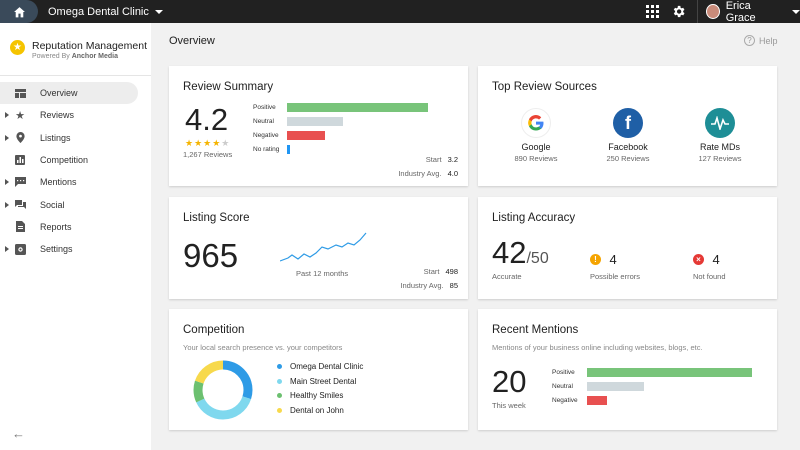 The height and width of the screenshot is (450, 800). Describe the element at coordinates (652, 11) in the screenshot. I see `apps-grid-icon` at that location.